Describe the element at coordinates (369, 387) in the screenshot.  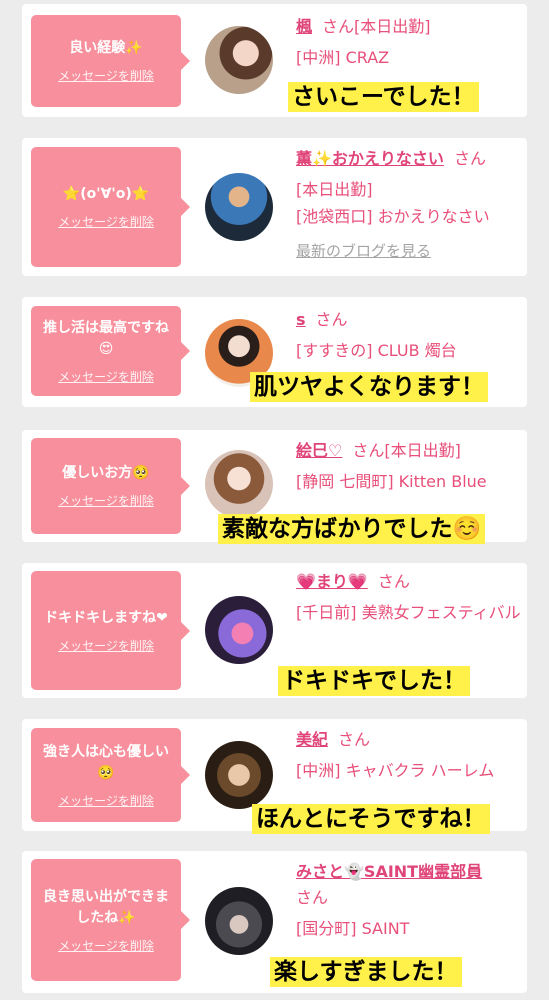
I see `caption-overlay: 肌ツヤよくなります！` at that location.